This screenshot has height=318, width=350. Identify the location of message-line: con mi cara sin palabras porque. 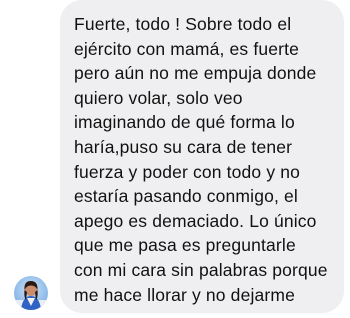
(201, 269).